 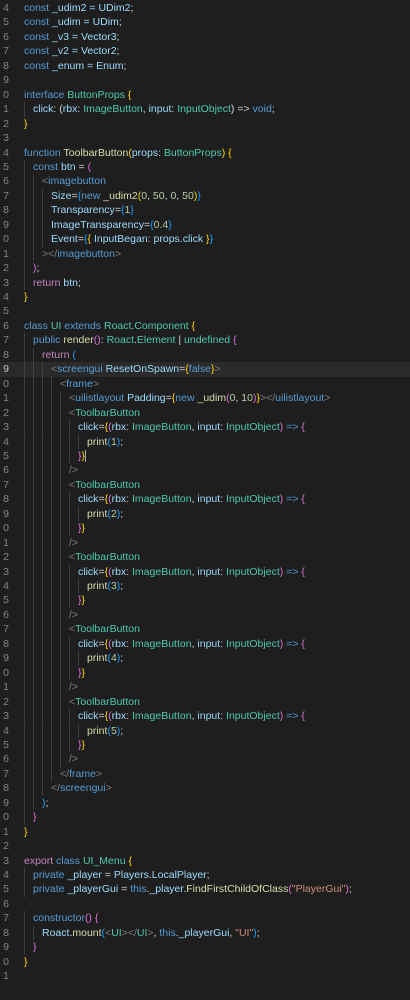 What do you see at coordinates (205, 730) in the screenshot?
I see `code-line: 4 print(5);` at bounding box center [205, 730].